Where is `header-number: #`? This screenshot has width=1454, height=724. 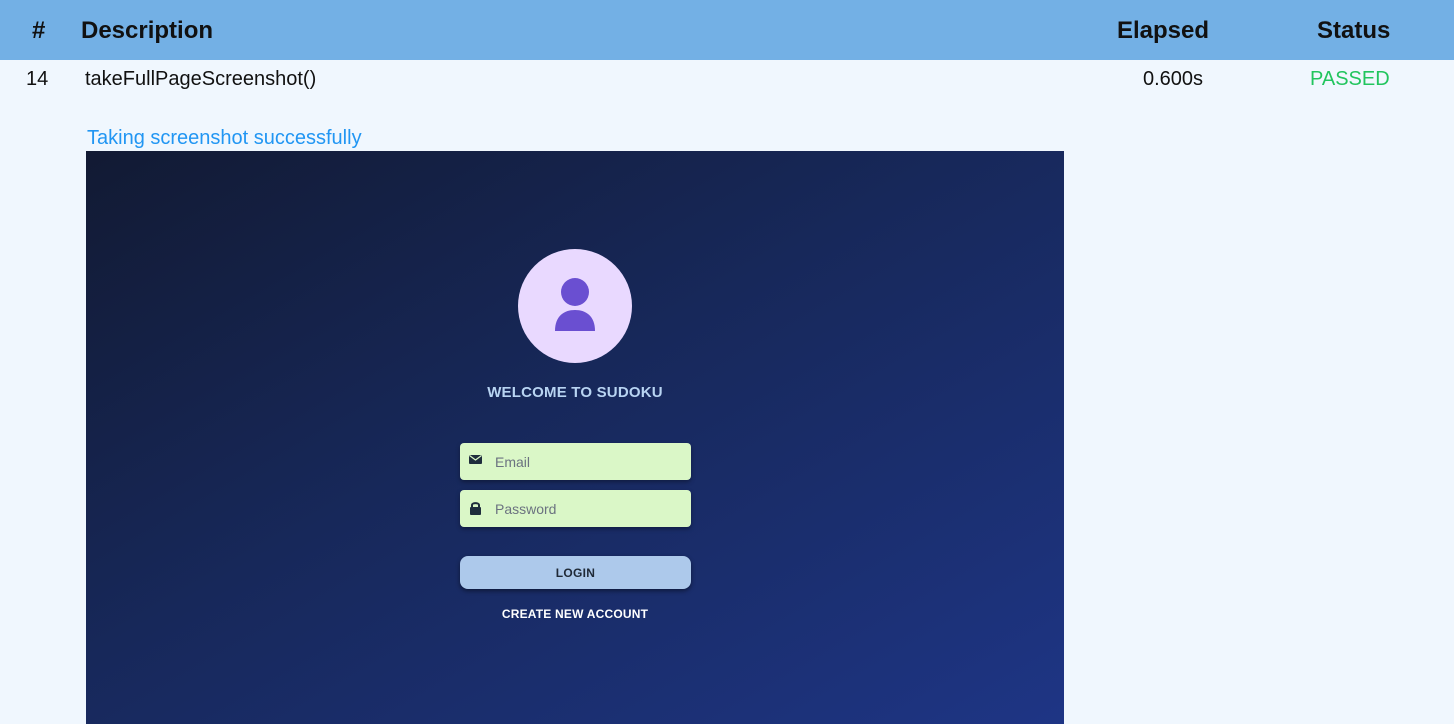
header-number: # is located at coordinates (39, 30).